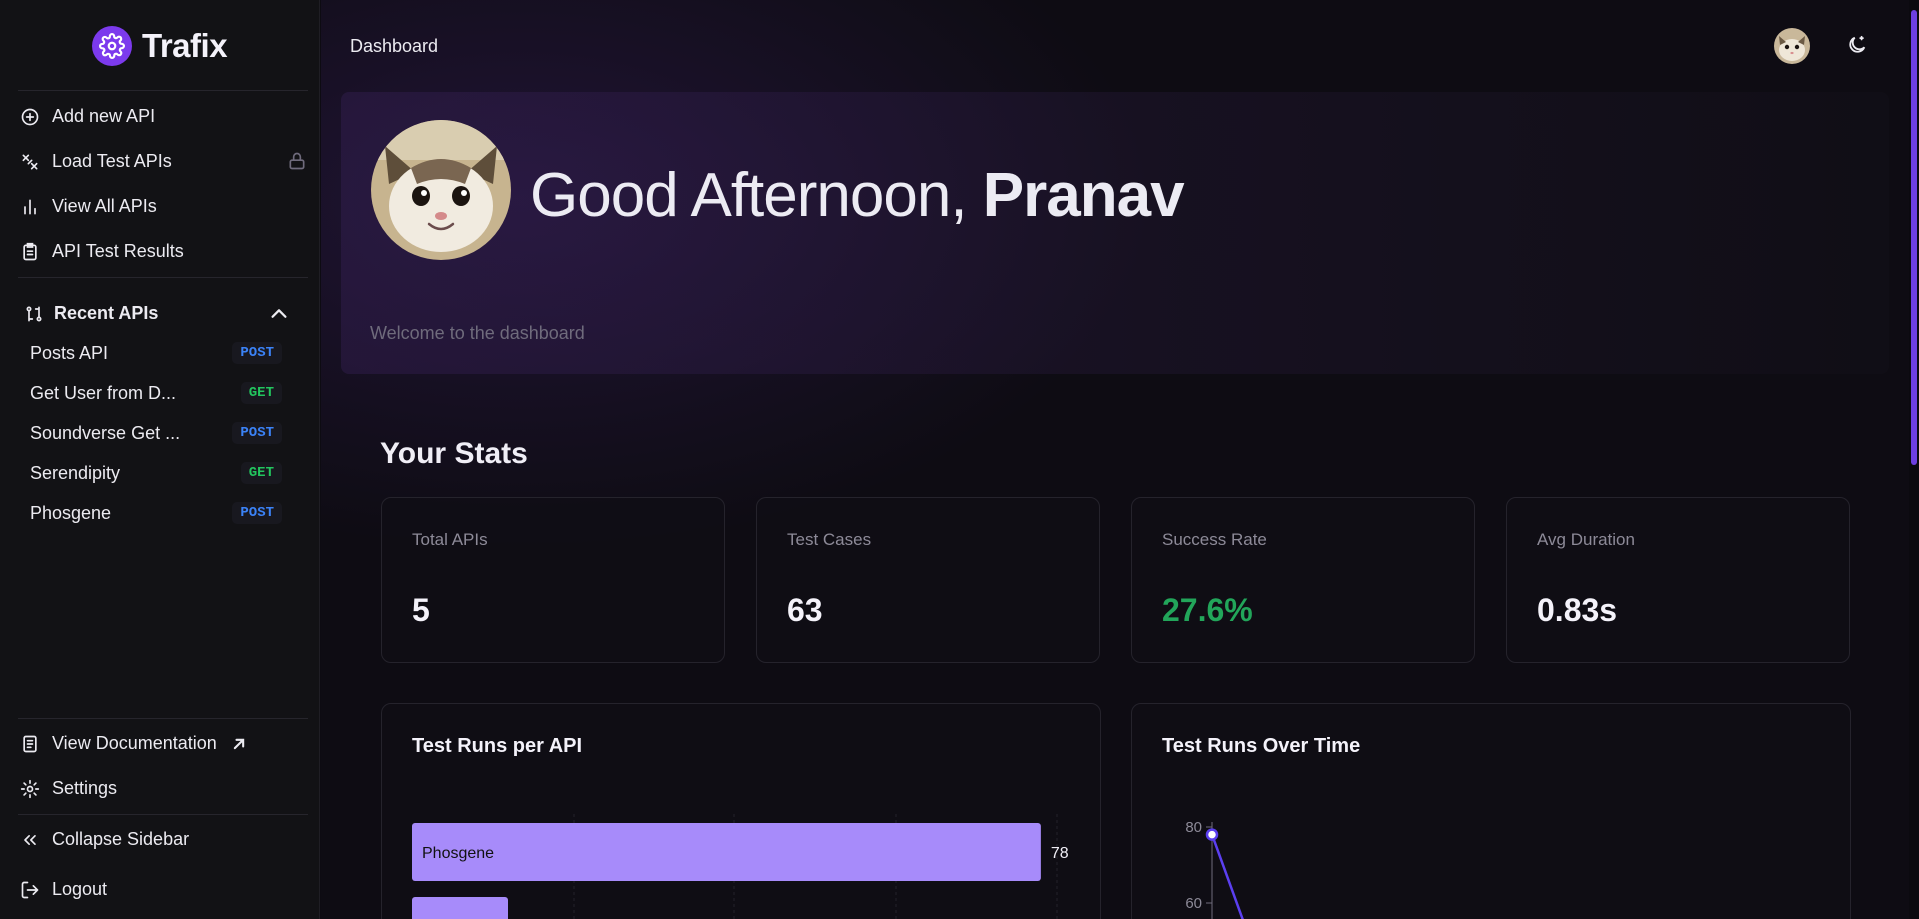  Describe the element at coordinates (30, 889) in the screenshot. I see `logout-icon` at that location.